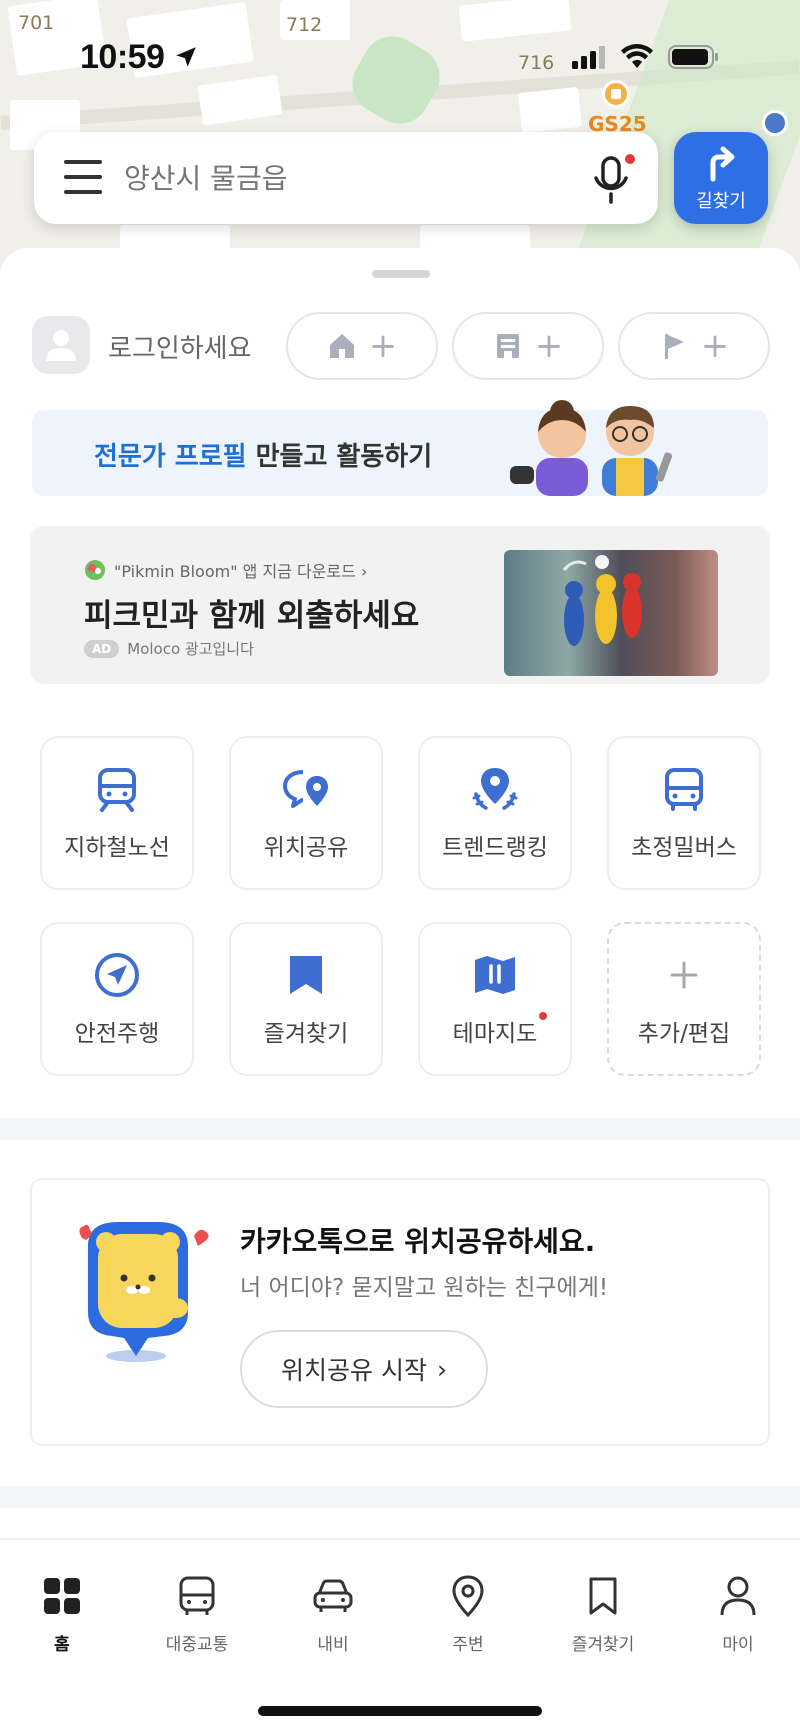  What do you see at coordinates (117, 848) in the screenshot?
I see `shortcut-label: 지하철노선` at bounding box center [117, 848].